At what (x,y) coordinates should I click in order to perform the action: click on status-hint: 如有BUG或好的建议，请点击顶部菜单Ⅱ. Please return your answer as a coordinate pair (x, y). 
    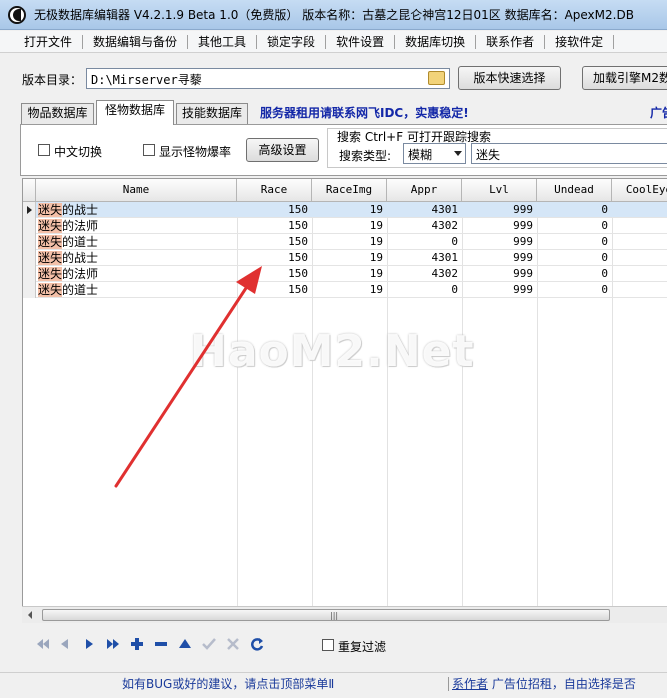
    Looking at the image, I should click on (228, 684).